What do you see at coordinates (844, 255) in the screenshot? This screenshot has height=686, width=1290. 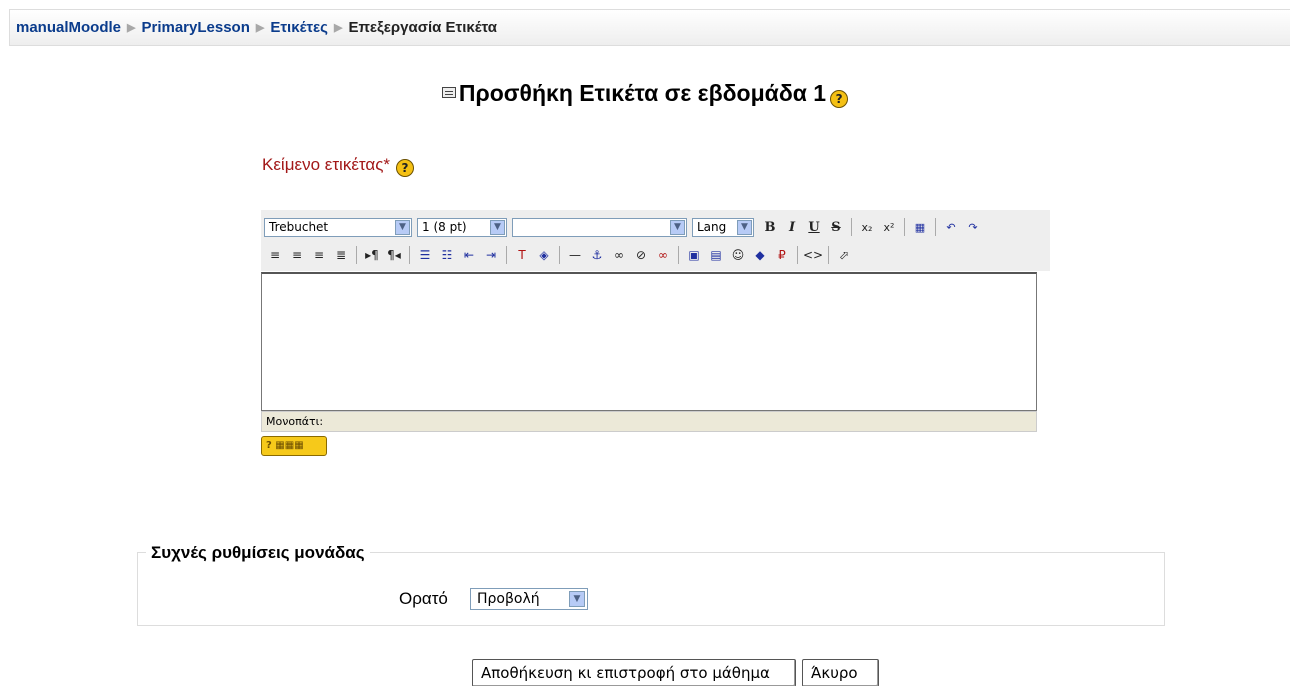 I see `fullscreen-icon: ⬀` at bounding box center [844, 255].